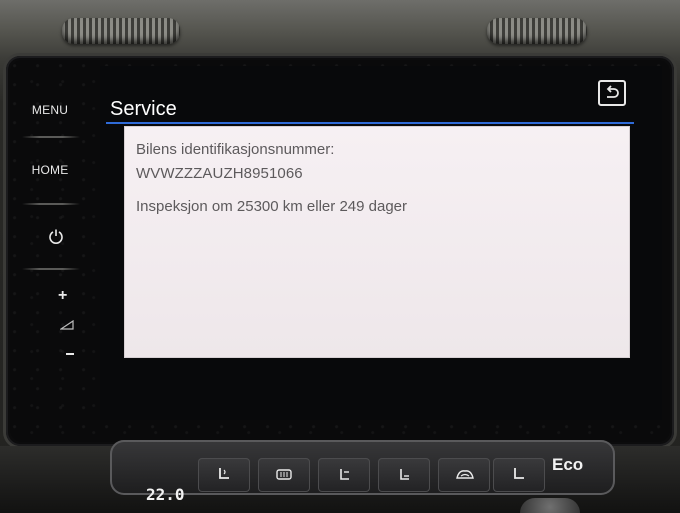 This screenshot has width=680, height=513. I want to click on eco-button: Eco, so click(567, 465).